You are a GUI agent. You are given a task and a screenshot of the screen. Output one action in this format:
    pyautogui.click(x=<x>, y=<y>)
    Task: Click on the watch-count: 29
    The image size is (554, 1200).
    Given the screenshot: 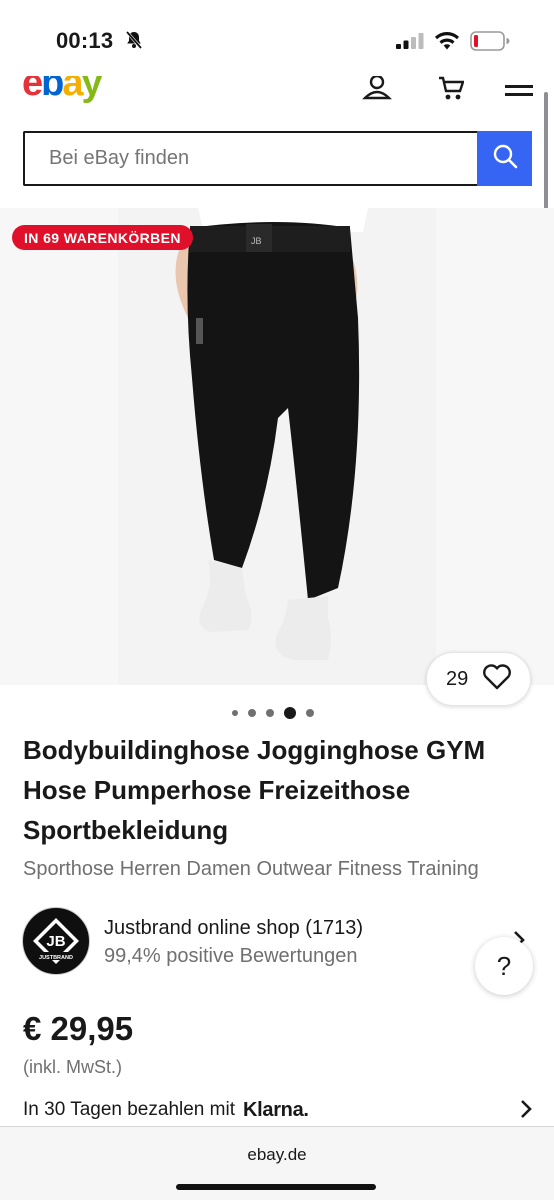 What is the action you would take?
    pyautogui.click(x=457, y=678)
    